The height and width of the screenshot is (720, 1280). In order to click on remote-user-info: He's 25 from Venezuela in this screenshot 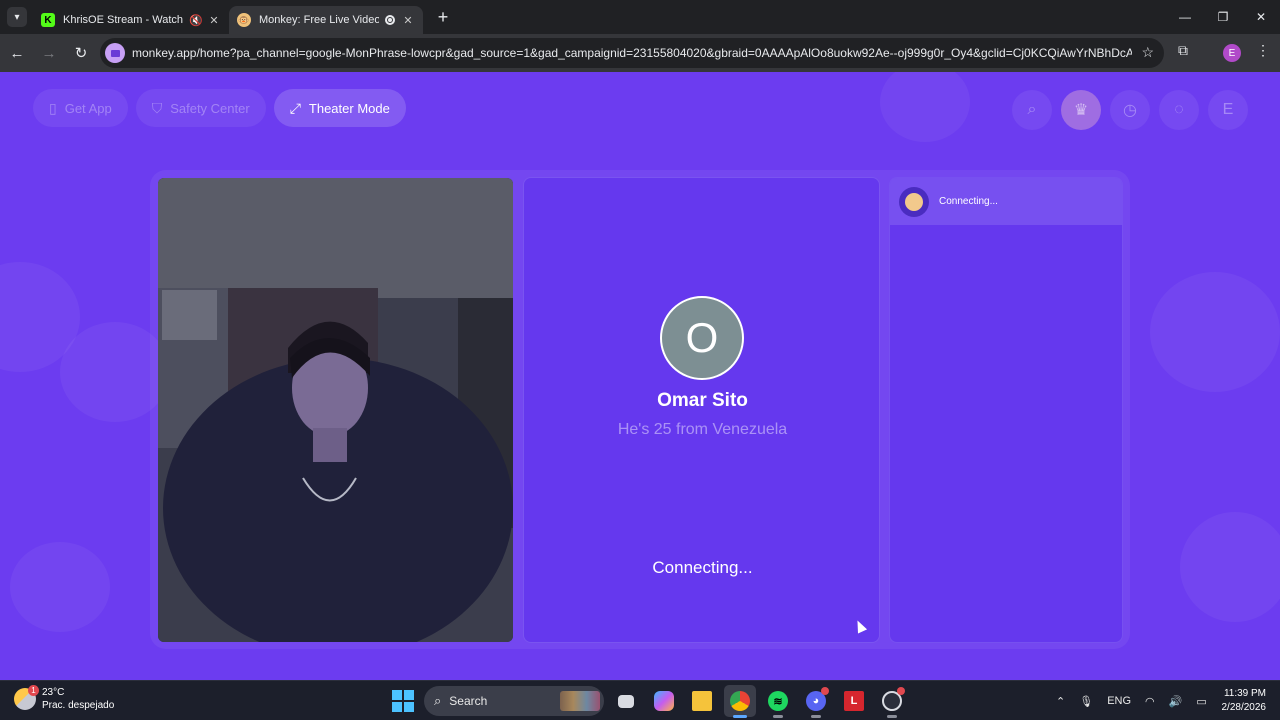, I will do `click(702, 429)`.